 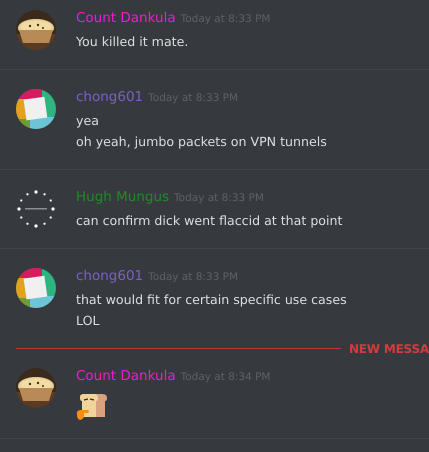 I want to click on message-text: that would fit for certain specific use cases, so click(x=211, y=300).